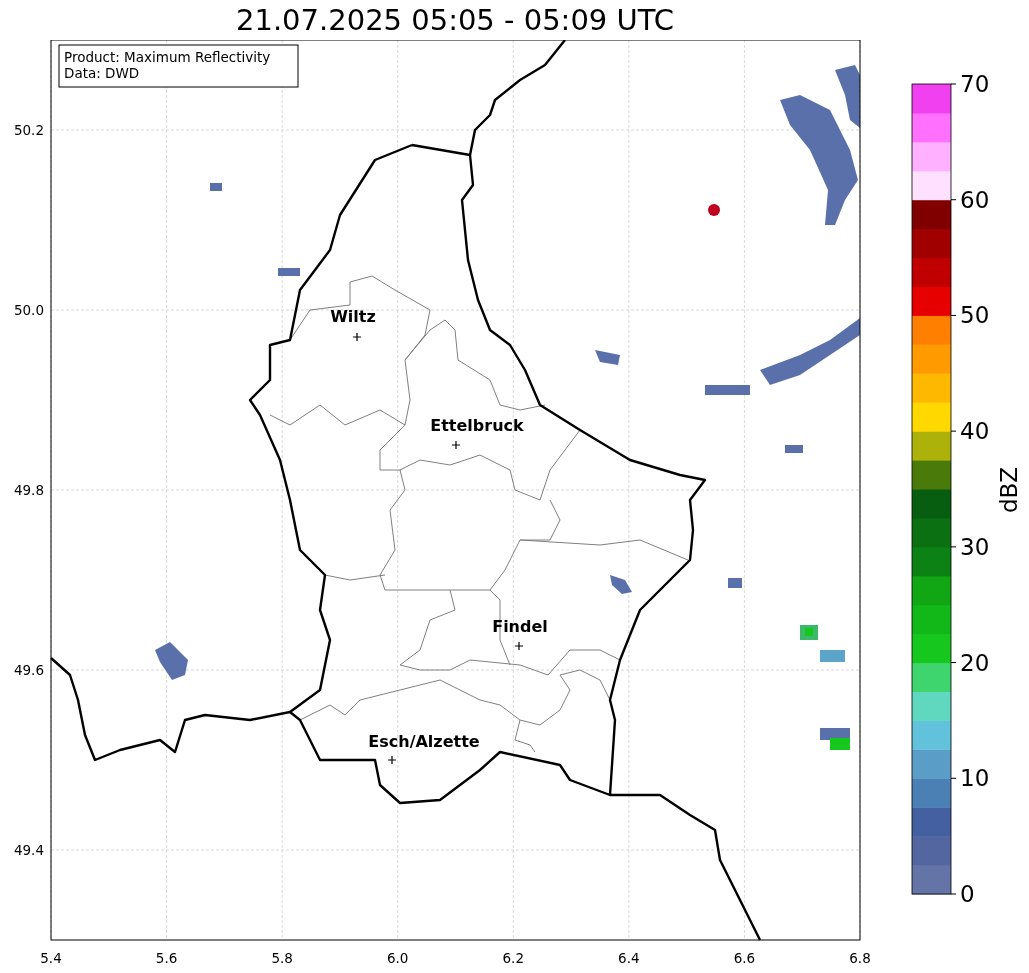  I want to click on colorbar-label: dBZ, so click(1009, 490).